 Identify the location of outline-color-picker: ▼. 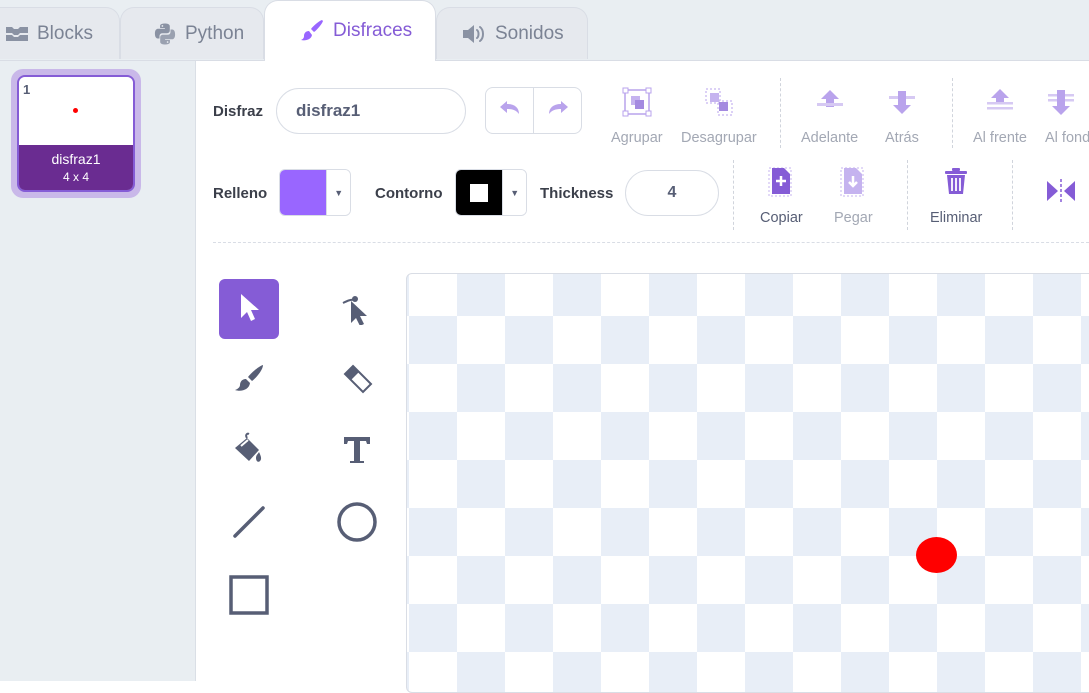
(491, 192).